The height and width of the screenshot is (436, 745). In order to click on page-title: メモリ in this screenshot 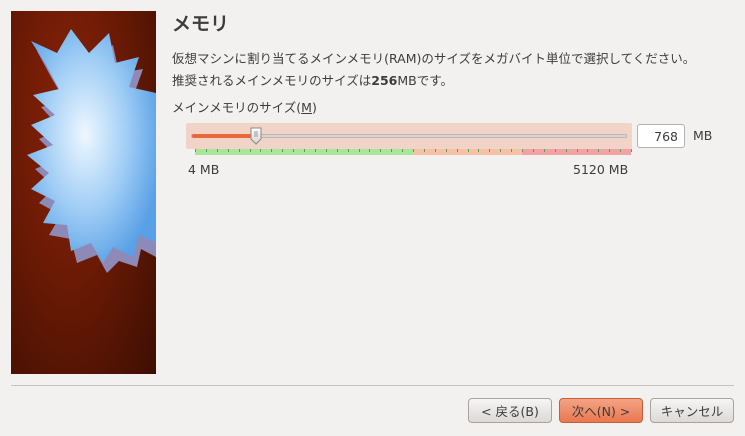, I will do `click(201, 24)`.